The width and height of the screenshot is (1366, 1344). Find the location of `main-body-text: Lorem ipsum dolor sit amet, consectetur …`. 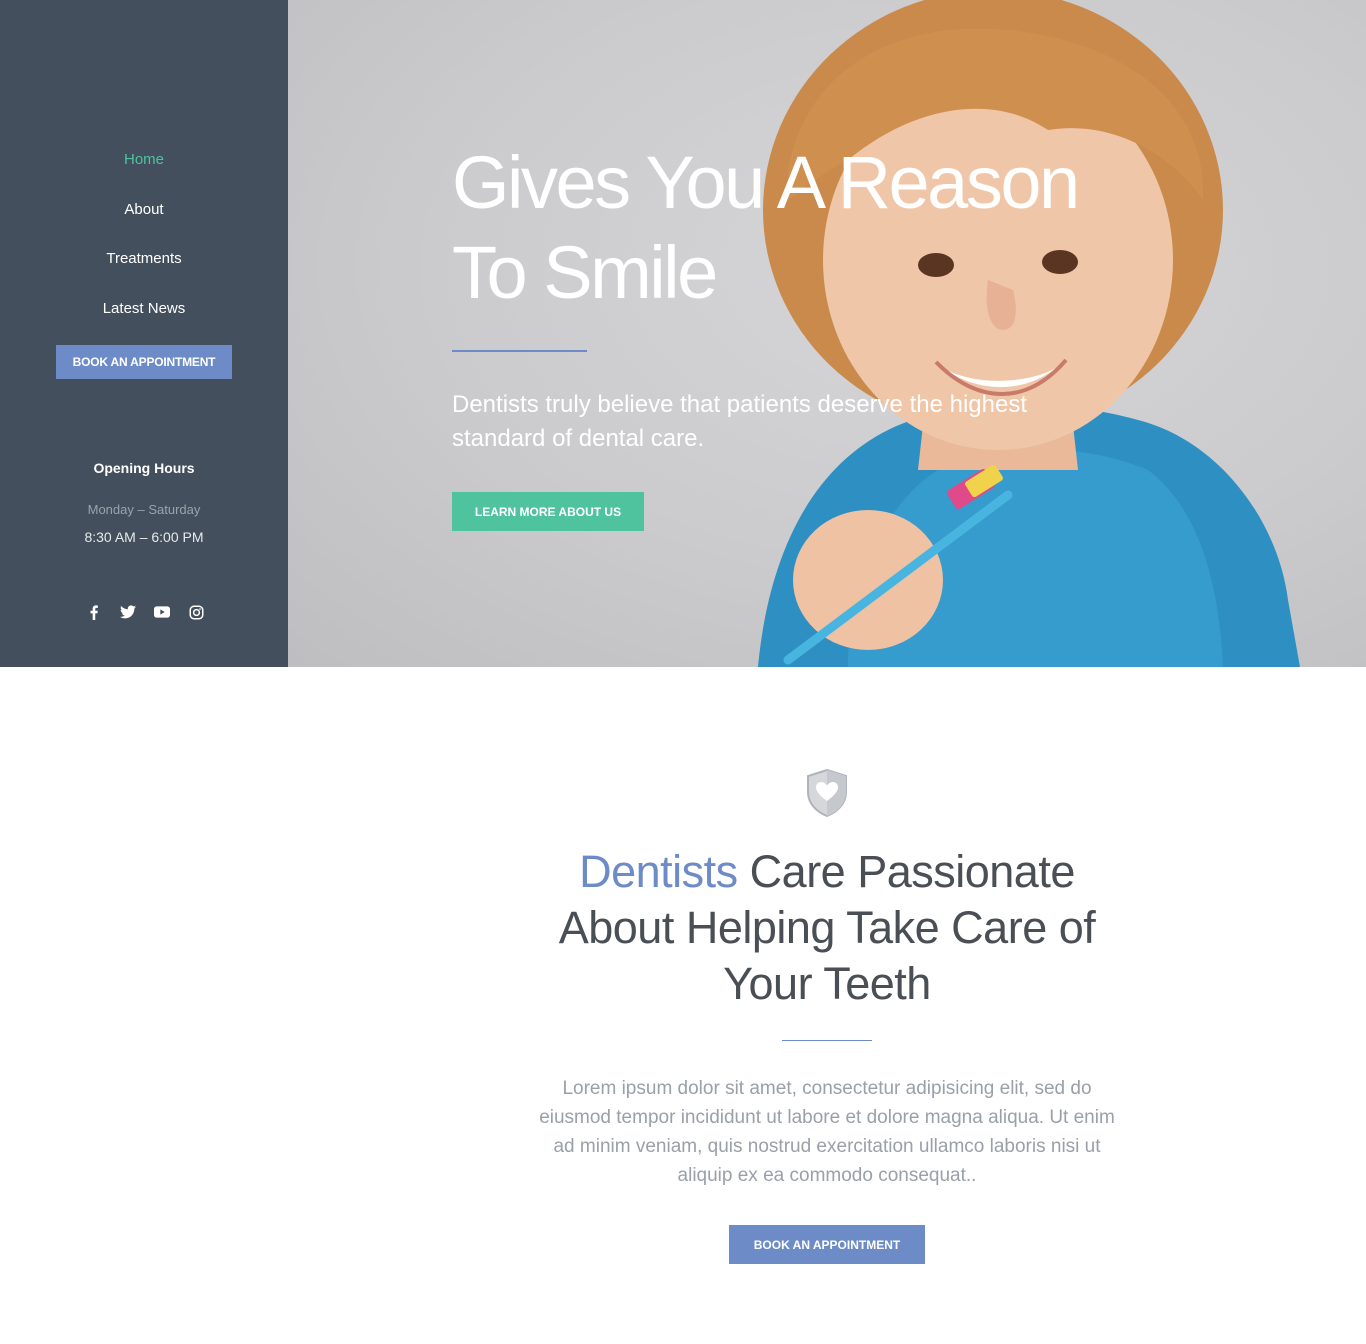

main-body-text: Lorem ipsum dolor sit amet, consectetur … is located at coordinates (827, 1132).